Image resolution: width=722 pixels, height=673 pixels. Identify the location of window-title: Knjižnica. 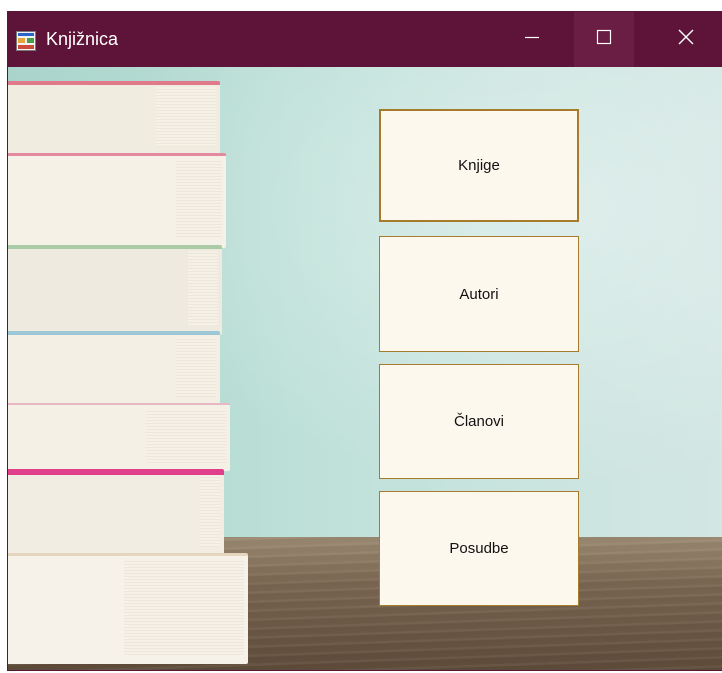
(82, 39).